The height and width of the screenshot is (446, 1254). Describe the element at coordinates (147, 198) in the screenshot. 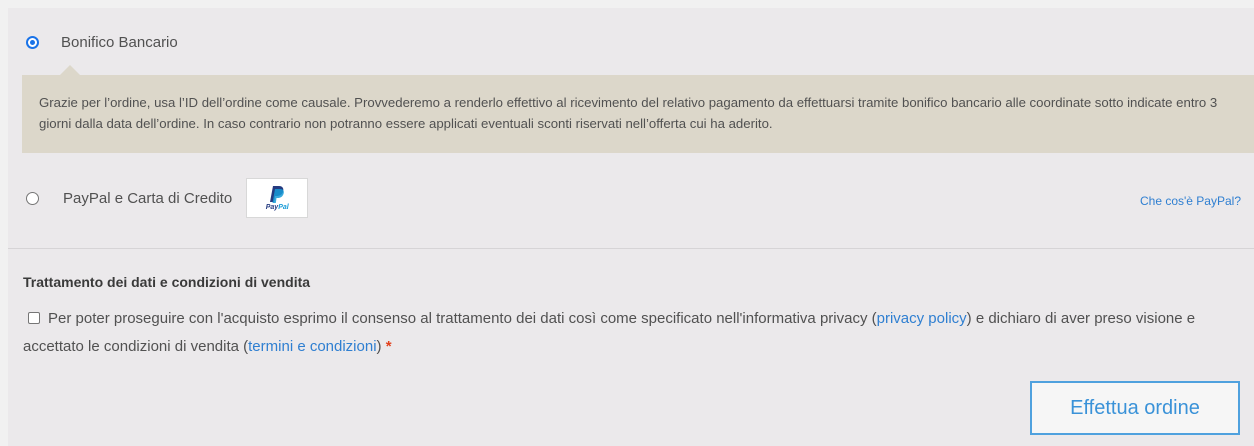

I see `paypal-label: PayPal e Carta di Credito` at that location.